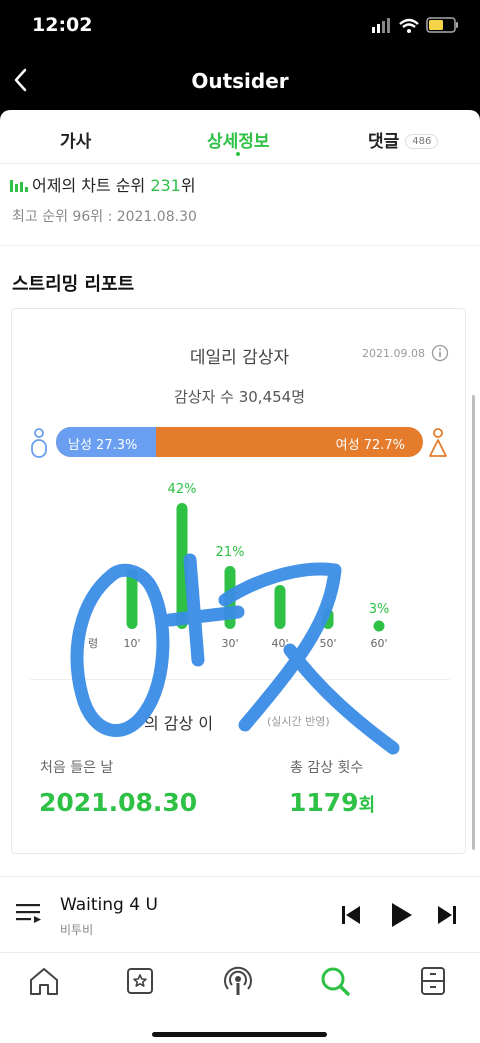 This screenshot has width=480, height=1043. I want to click on female-icon, so click(438, 442).